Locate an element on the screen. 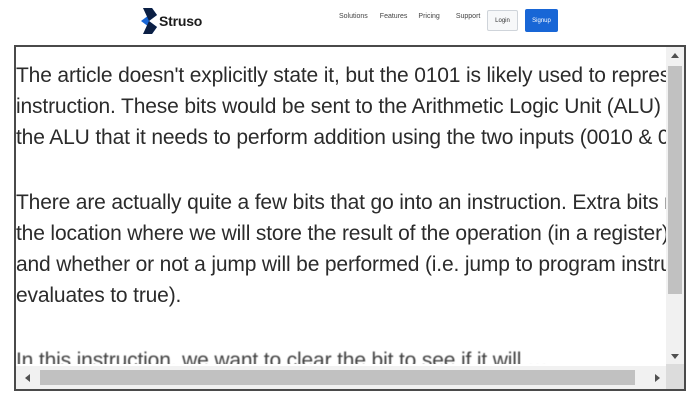 Image resolution: width=700 pixels, height=400 pixels. signup-button: Signup is located at coordinates (541, 20).